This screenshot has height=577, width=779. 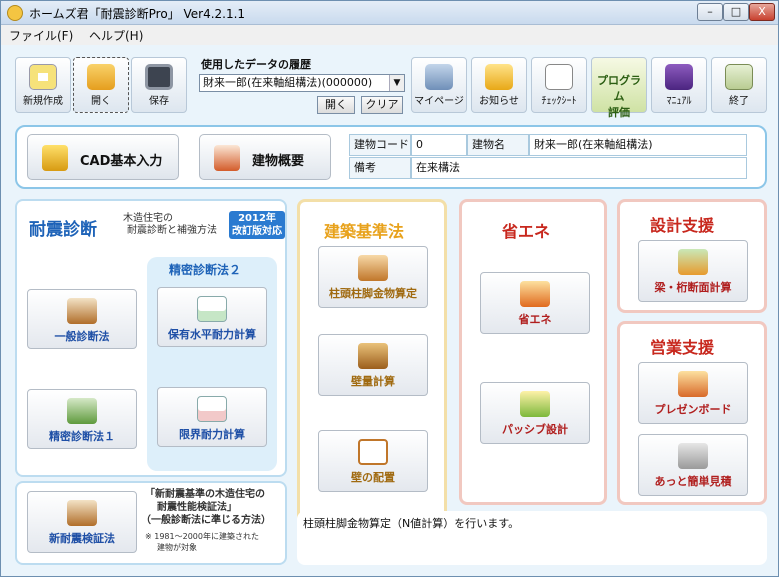 What do you see at coordinates (265, 157) in the screenshot?
I see `building-overview-button: 建物概要` at bounding box center [265, 157].